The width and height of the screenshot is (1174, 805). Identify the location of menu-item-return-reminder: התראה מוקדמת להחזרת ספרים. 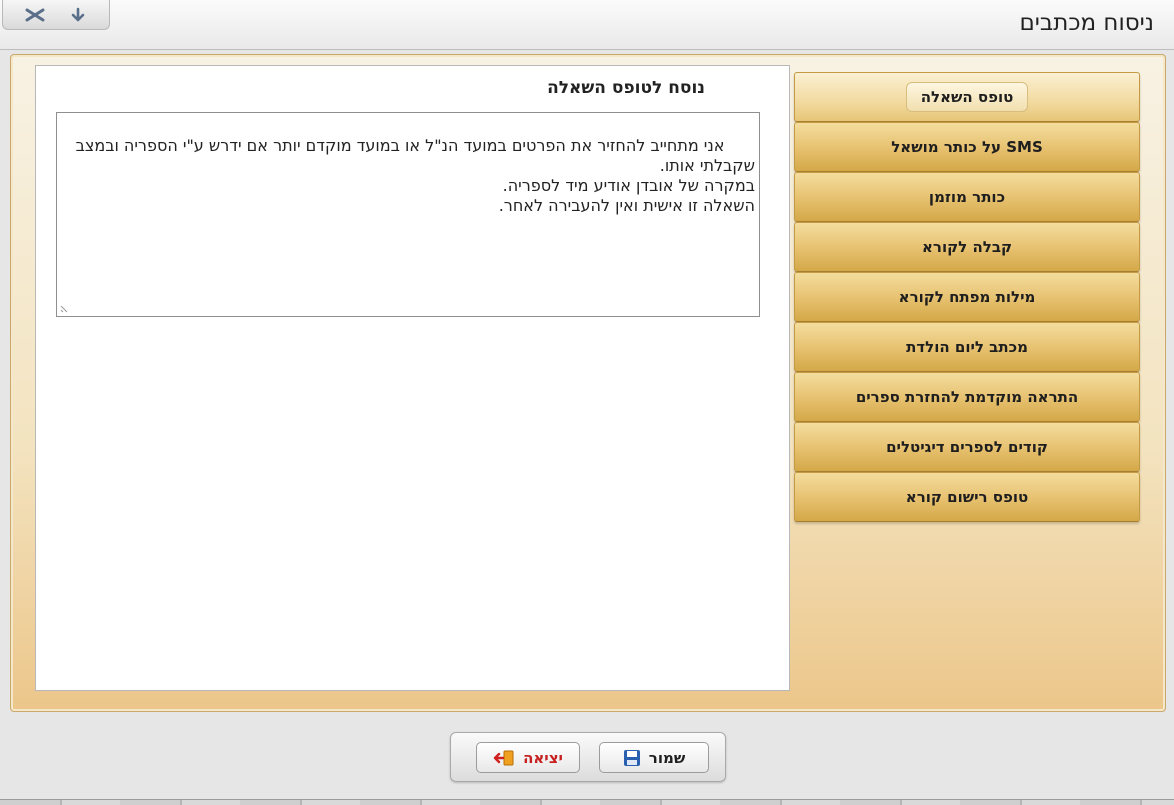
(967, 397).